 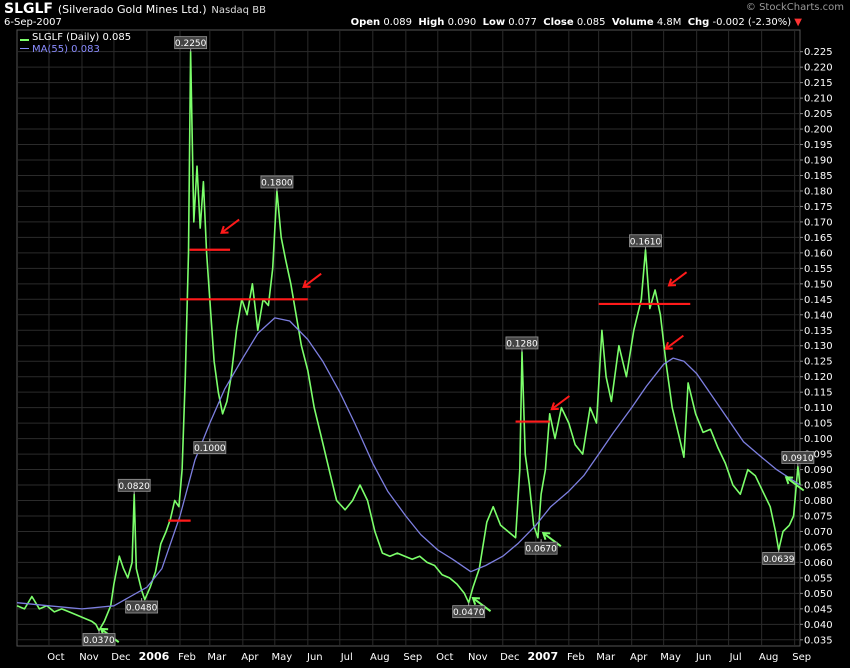 What do you see at coordinates (66, 49) in the screenshot?
I see `legend-ma-label: MA(55) 0.083` at bounding box center [66, 49].